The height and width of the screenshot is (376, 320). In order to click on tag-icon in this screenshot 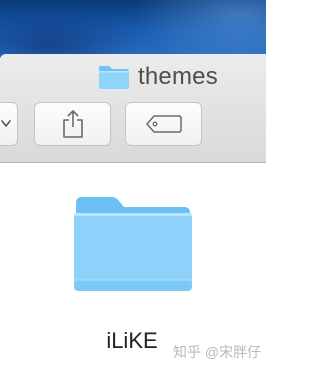, I will do `click(163, 124)`.